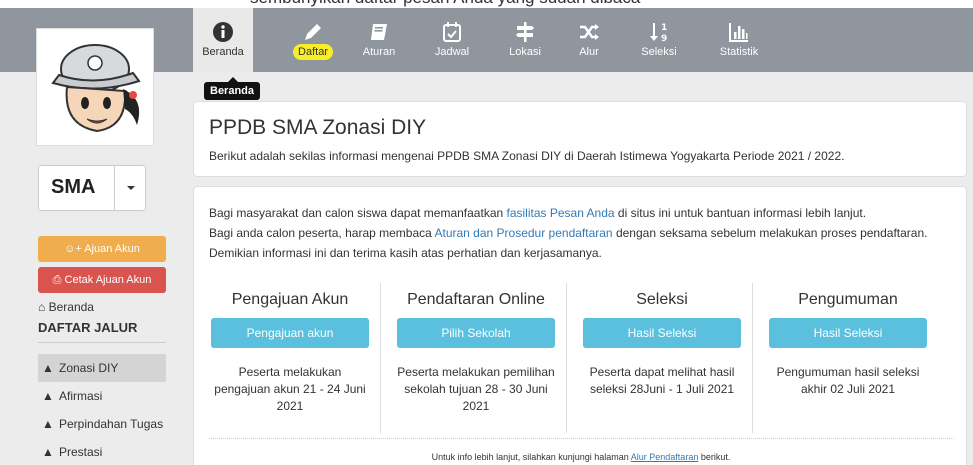 This screenshot has height=465, width=973. What do you see at coordinates (662, 333) in the screenshot?
I see `hasil-seleksi-button: Hasil Seleksi` at bounding box center [662, 333].